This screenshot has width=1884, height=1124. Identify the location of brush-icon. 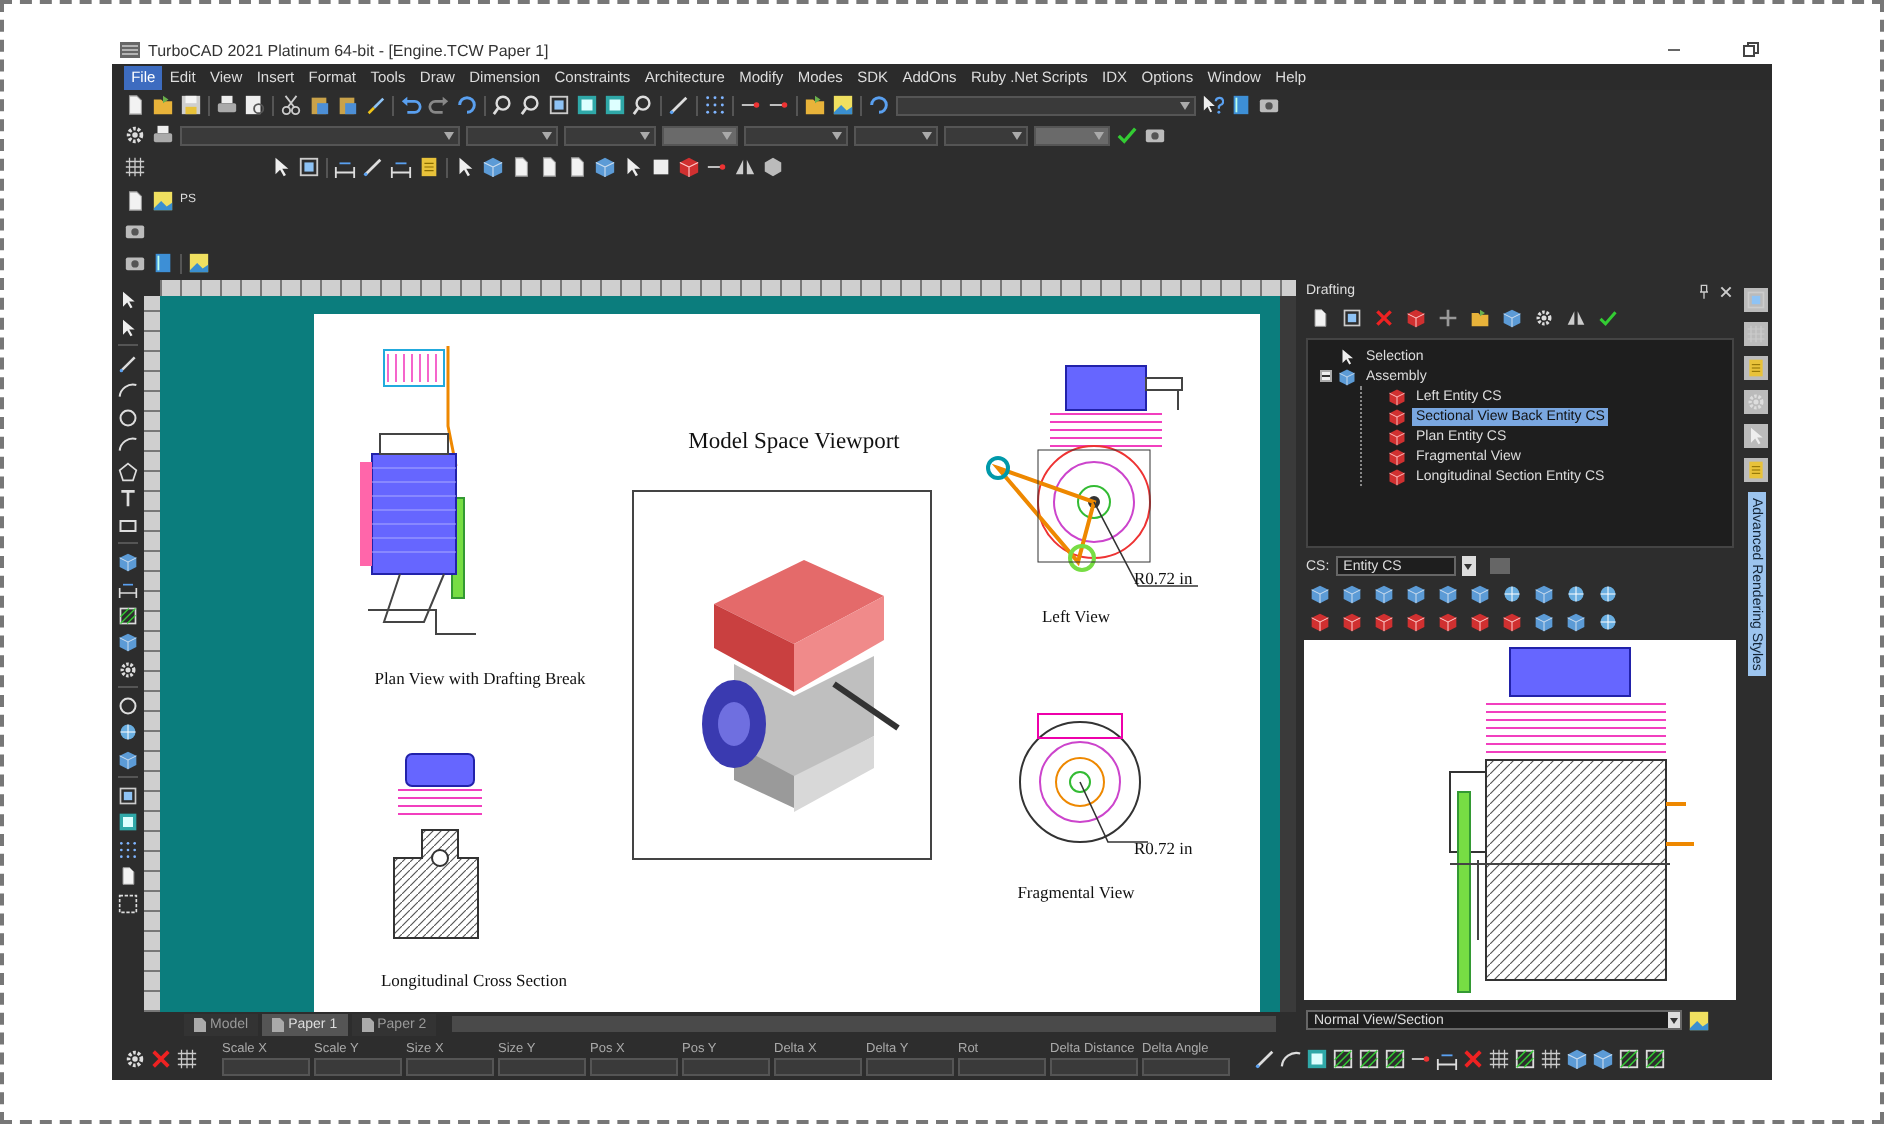
(375, 105).